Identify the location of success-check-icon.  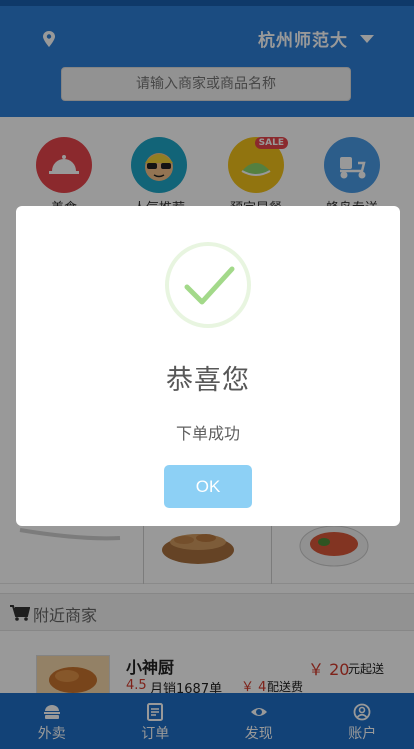
(208, 285).